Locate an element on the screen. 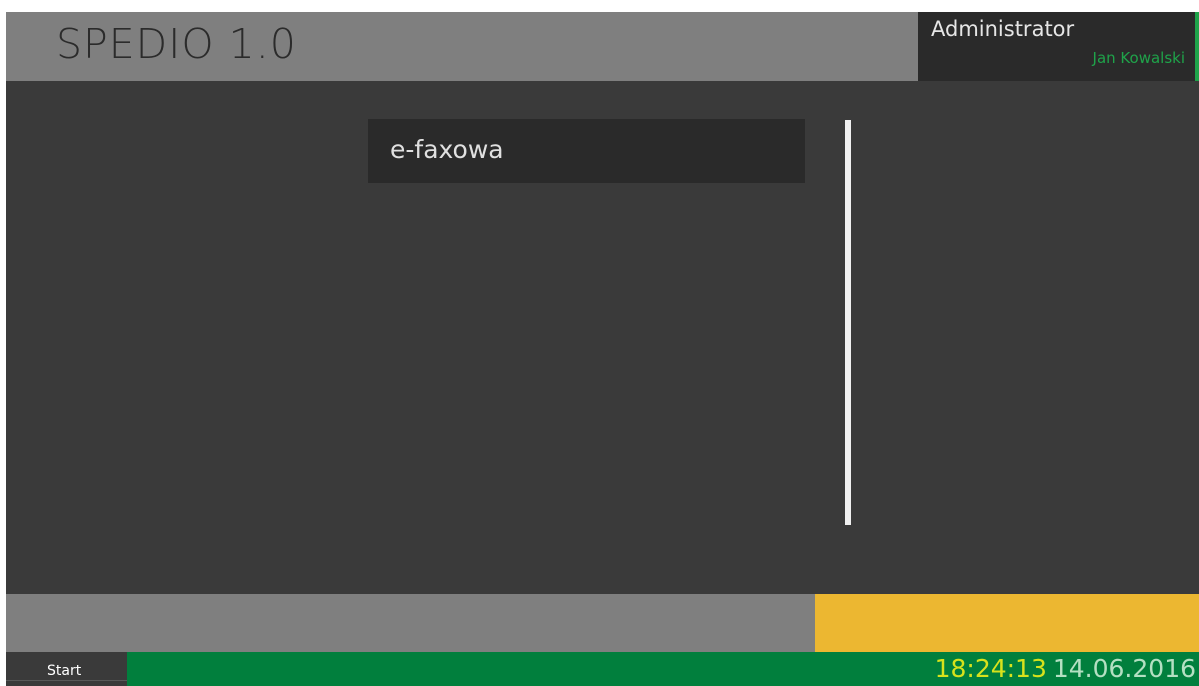 The image size is (1199, 686). taskbar: Start 18:24:13 14.06.2016 is located at coordinates (602, 669).